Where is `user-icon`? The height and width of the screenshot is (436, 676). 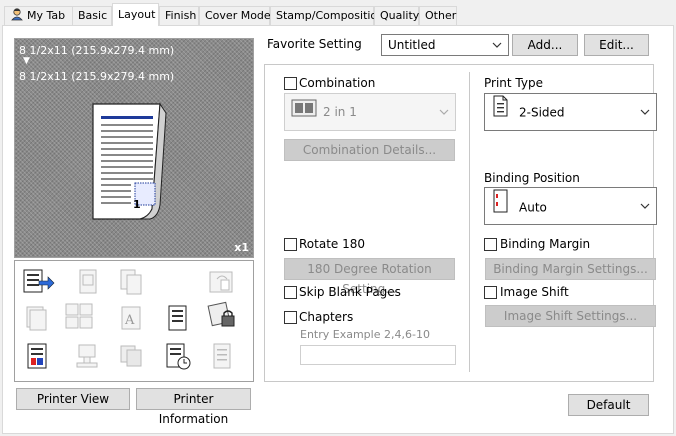 user-icon is located at coordinates (17, 14).